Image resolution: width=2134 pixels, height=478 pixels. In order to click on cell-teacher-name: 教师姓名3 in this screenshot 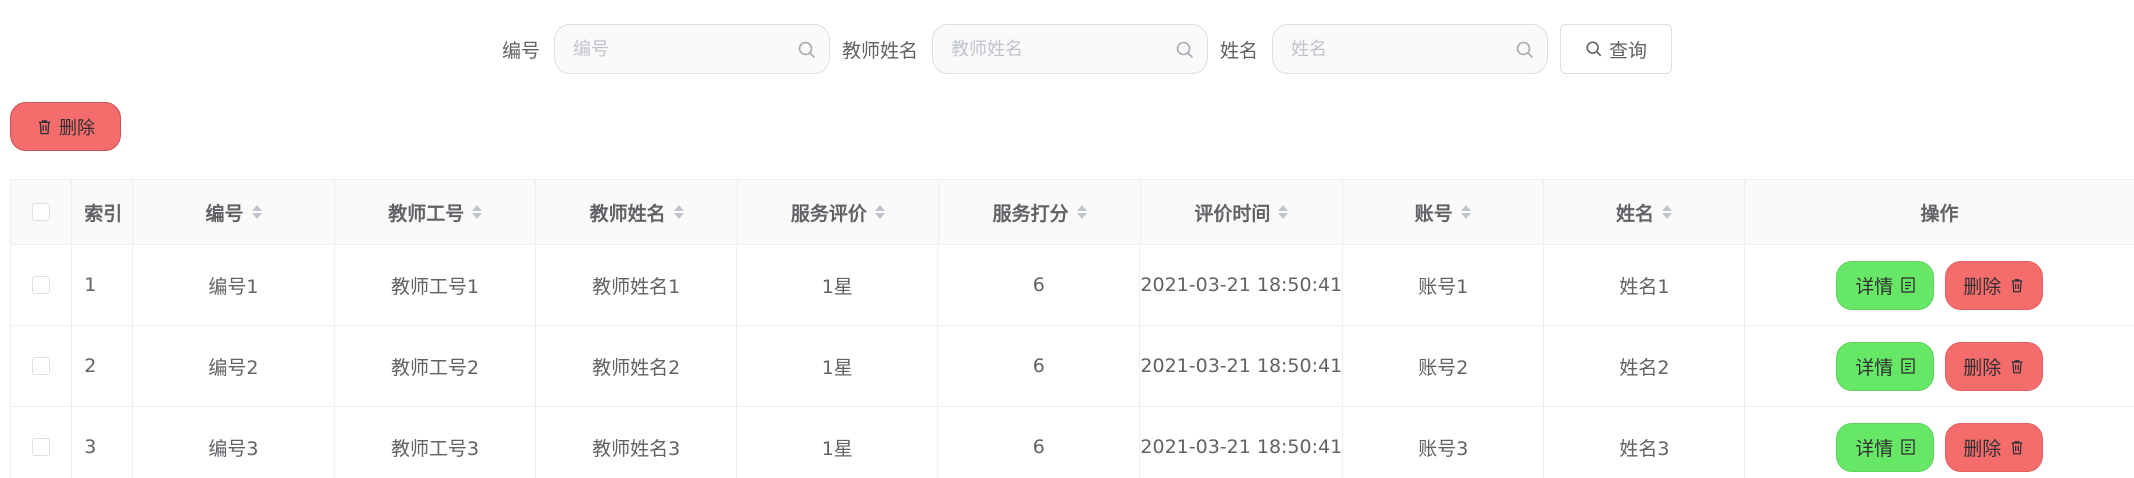, I will do `click(635, 442)`.